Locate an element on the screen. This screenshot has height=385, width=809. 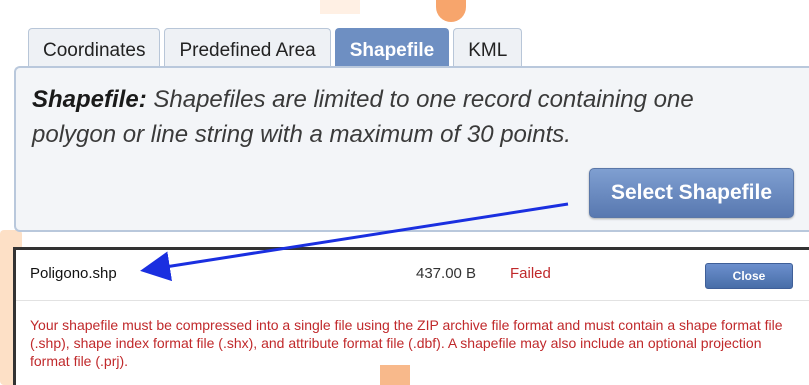
file-row: Poligono.shp 437.00 B Failed Close is located at coordinates (412, 275).